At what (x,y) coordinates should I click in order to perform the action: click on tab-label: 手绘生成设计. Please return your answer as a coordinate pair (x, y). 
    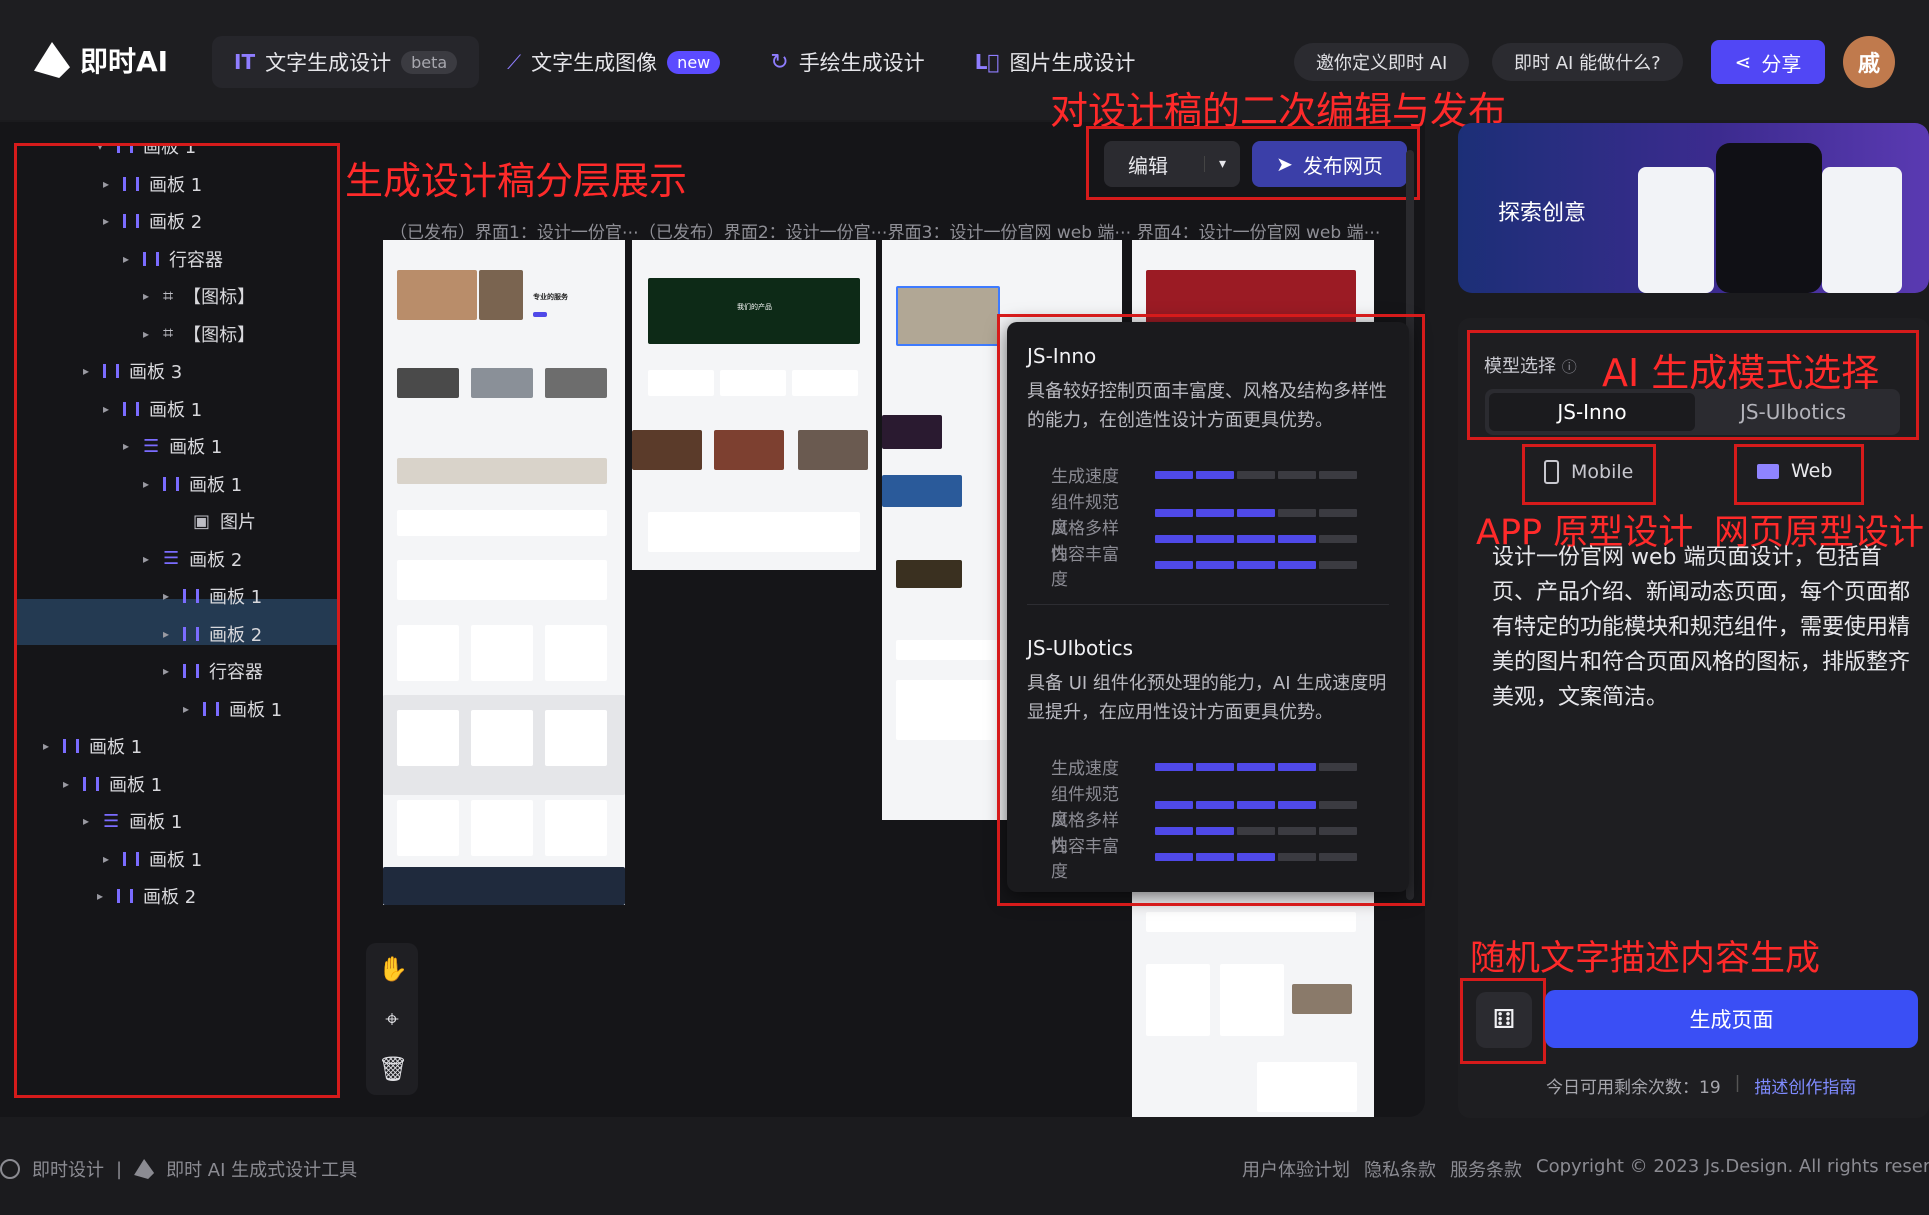
    Looking at the image, I should click on (861, 63).